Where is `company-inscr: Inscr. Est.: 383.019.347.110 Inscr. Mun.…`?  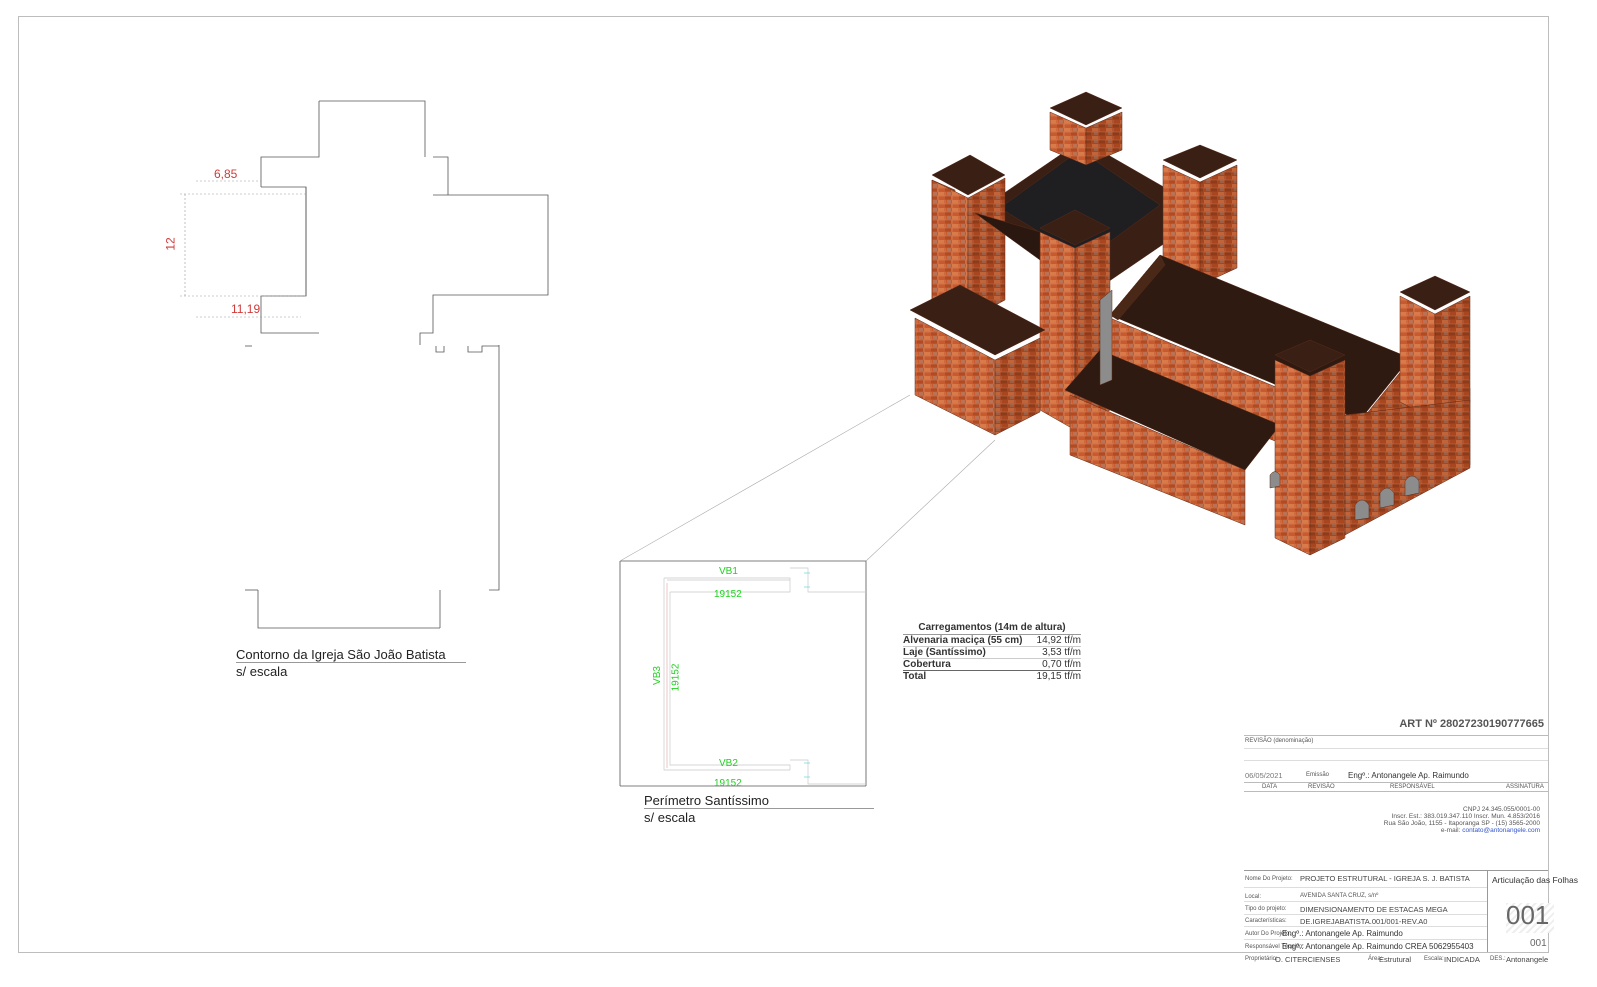 company-inscr: Inscr. Est.: 383.019.347.110 Inscr. Mun.… is located at coordinates (1465, 816).